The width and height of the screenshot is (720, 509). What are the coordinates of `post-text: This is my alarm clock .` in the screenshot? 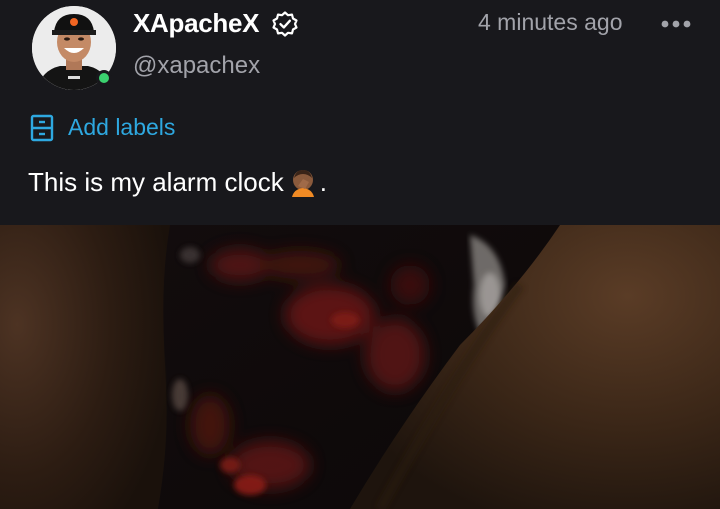 It's located at (177, 182).